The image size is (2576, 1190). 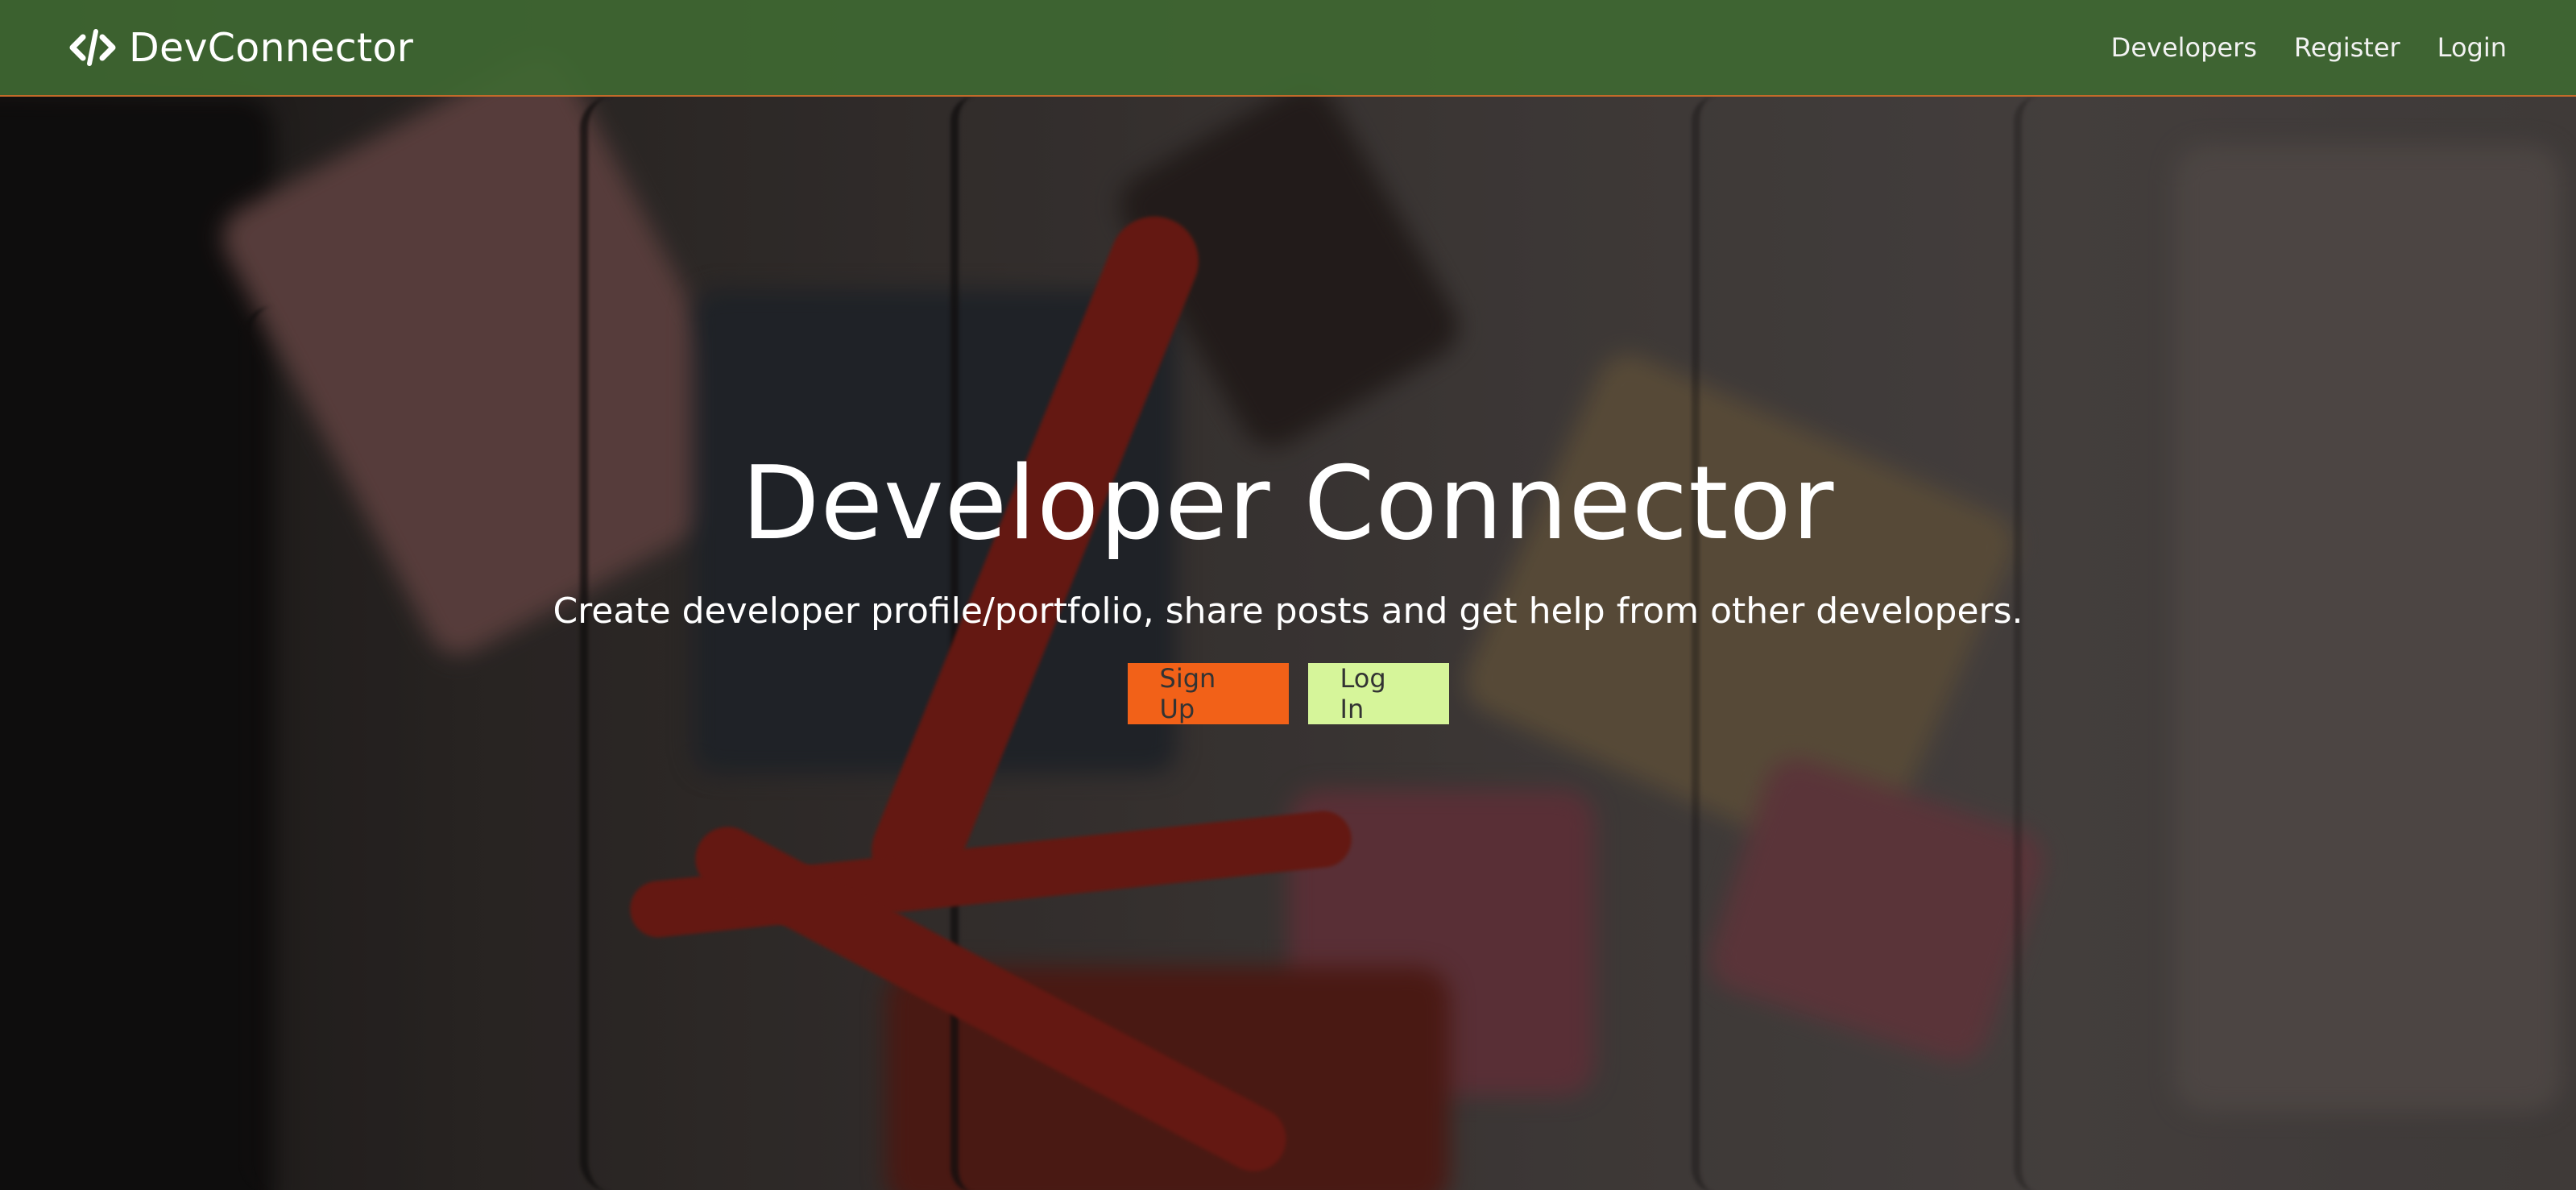 What do you see at coordinates (271, 47) in the screenshot?
I see `brand-name: DevConnector` at bounding box center [271, 47].